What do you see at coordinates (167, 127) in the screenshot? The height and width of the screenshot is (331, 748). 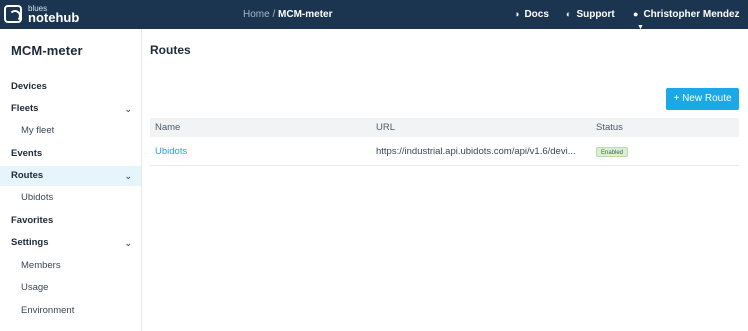 I see `column-header-name: Name` at bounding box center [167, 127].